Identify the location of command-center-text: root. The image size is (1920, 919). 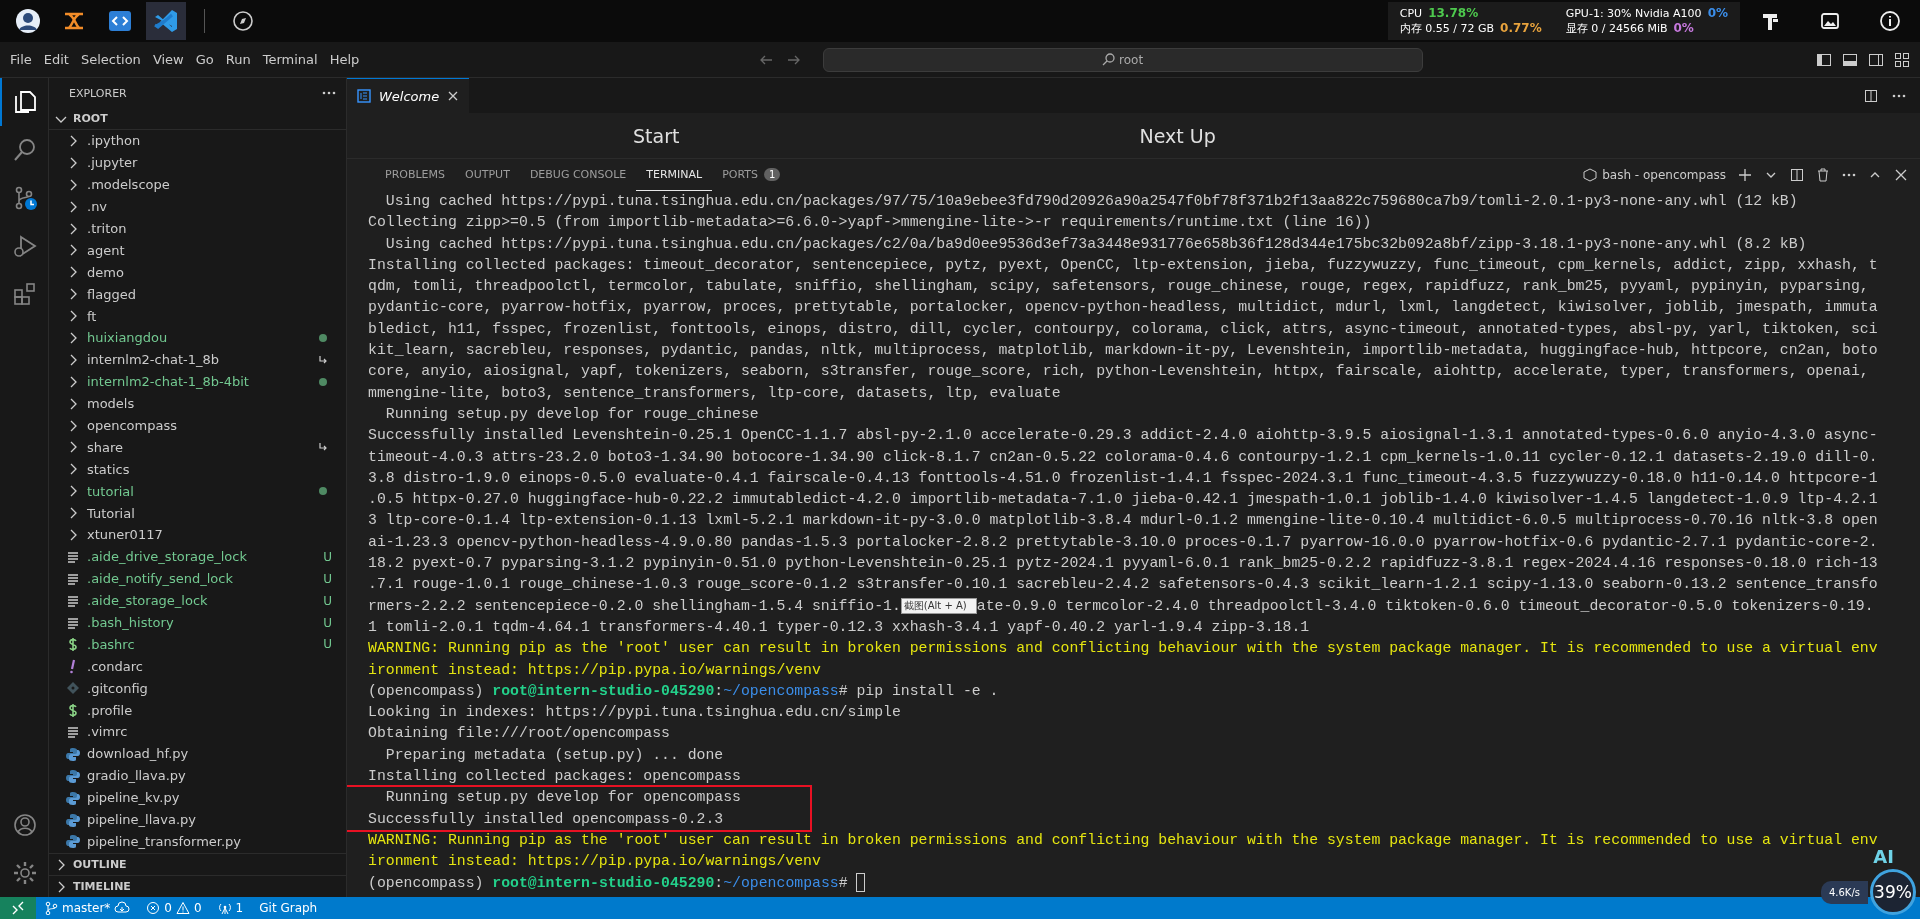
(1131, 59).